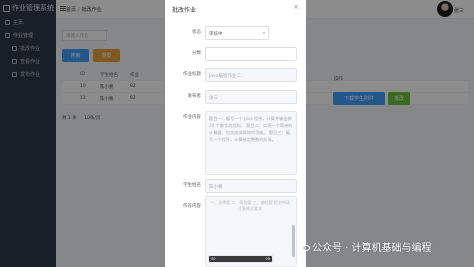  I want to click on field-label: 作答内容, so click(192, 206).